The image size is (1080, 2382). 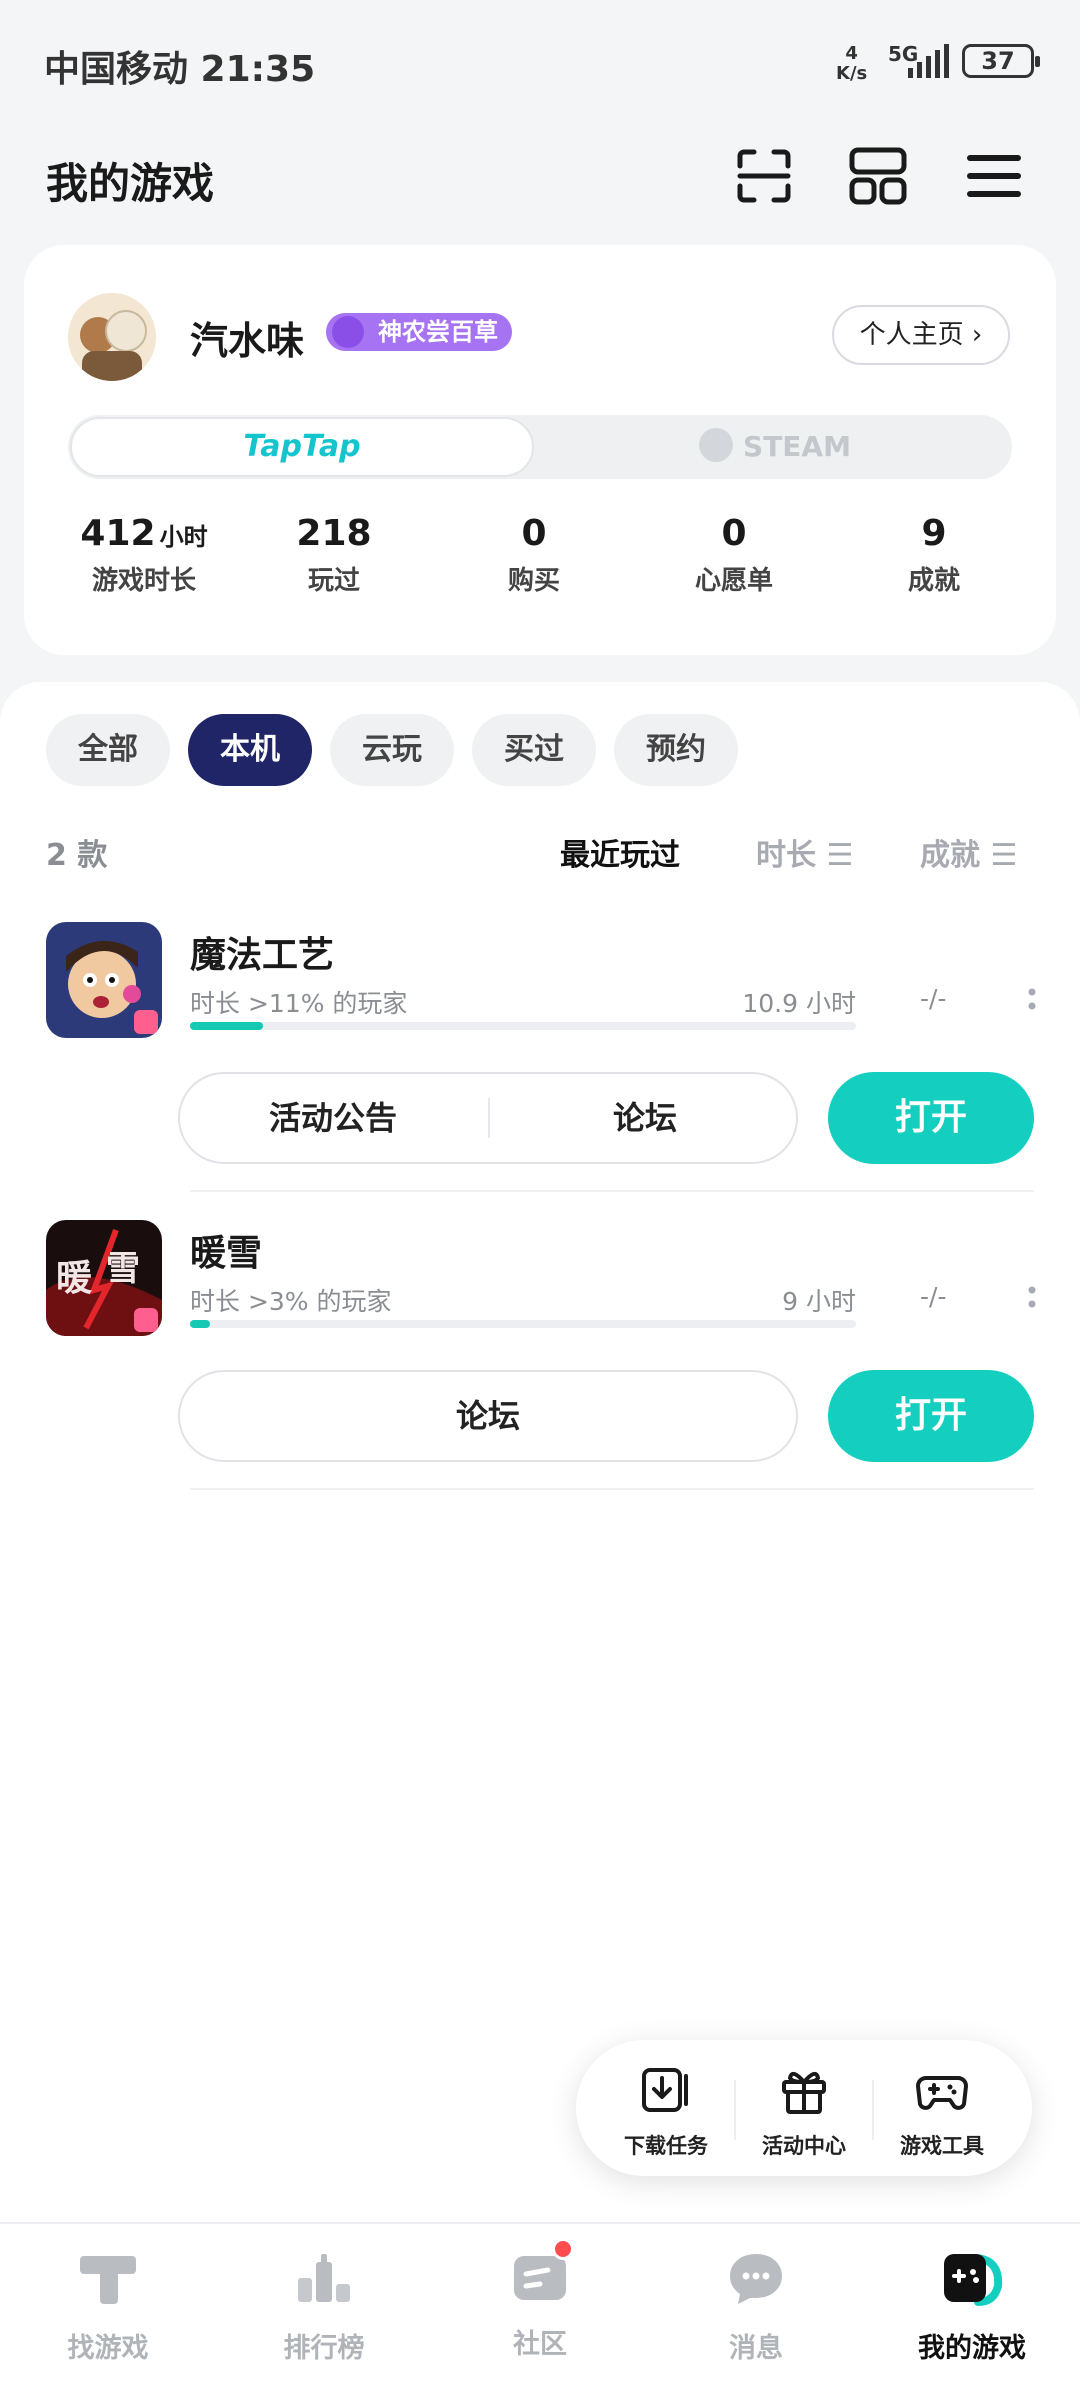 I want to click on stat-value: 412, so click(x=118, y=533).